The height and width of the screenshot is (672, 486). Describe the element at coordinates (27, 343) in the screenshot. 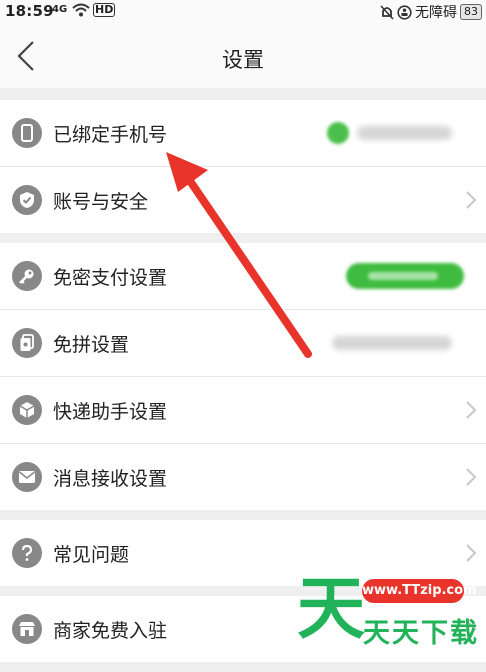

I see `cards-icon` at that location.